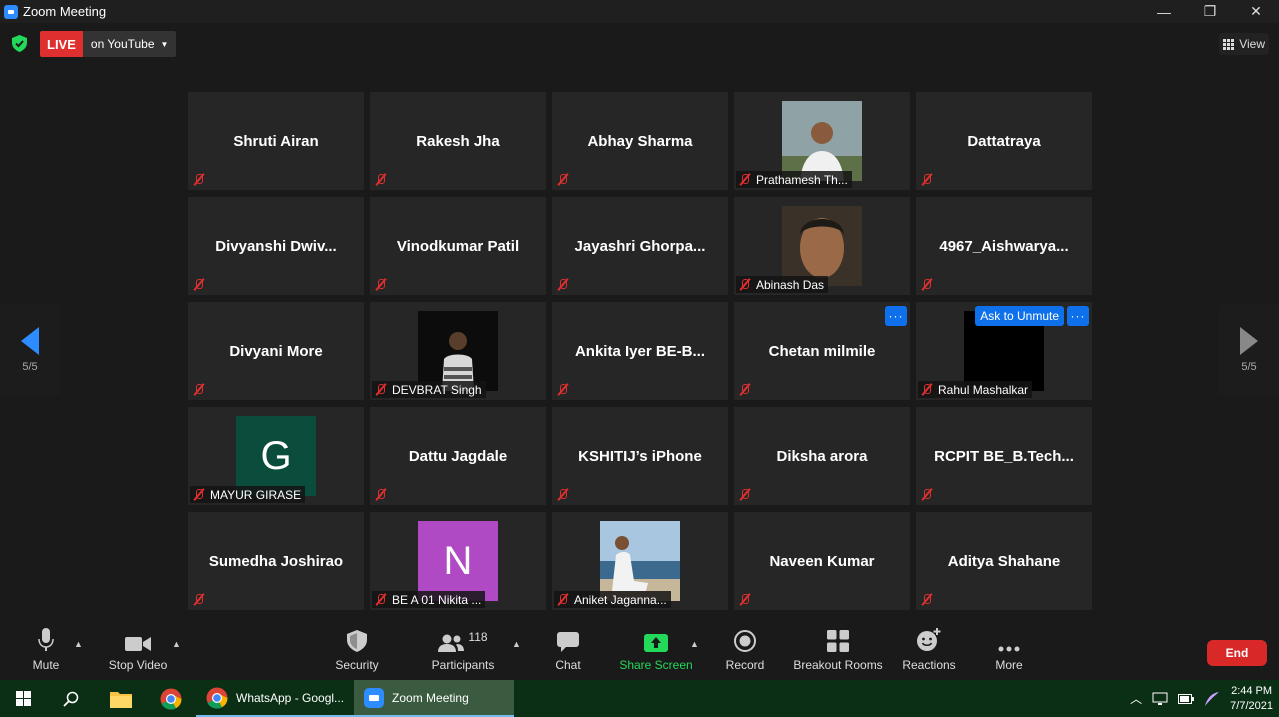 The width and height of the screenshot is (1279, 717). I want to click on battery-icon, so click(1186, 698).